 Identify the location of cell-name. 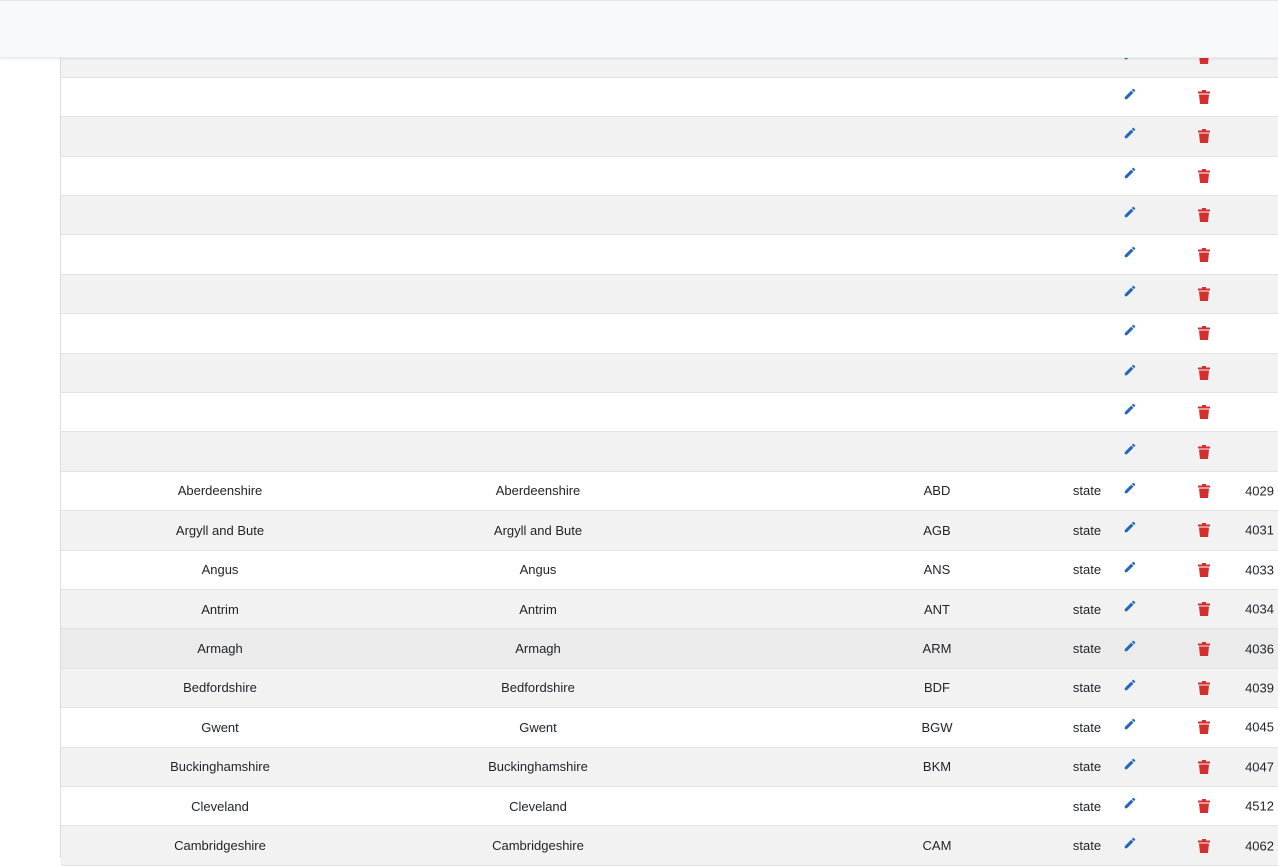
(220, 215).